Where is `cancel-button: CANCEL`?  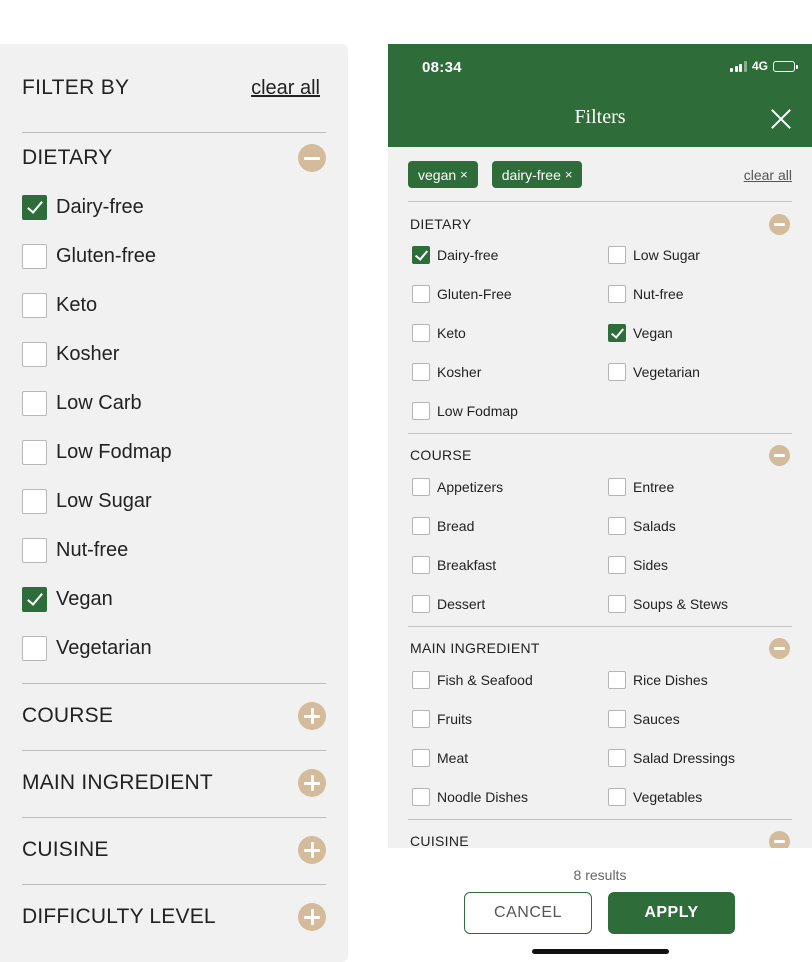 cancel-button: CANCEL is located at coordinates (528, 913).